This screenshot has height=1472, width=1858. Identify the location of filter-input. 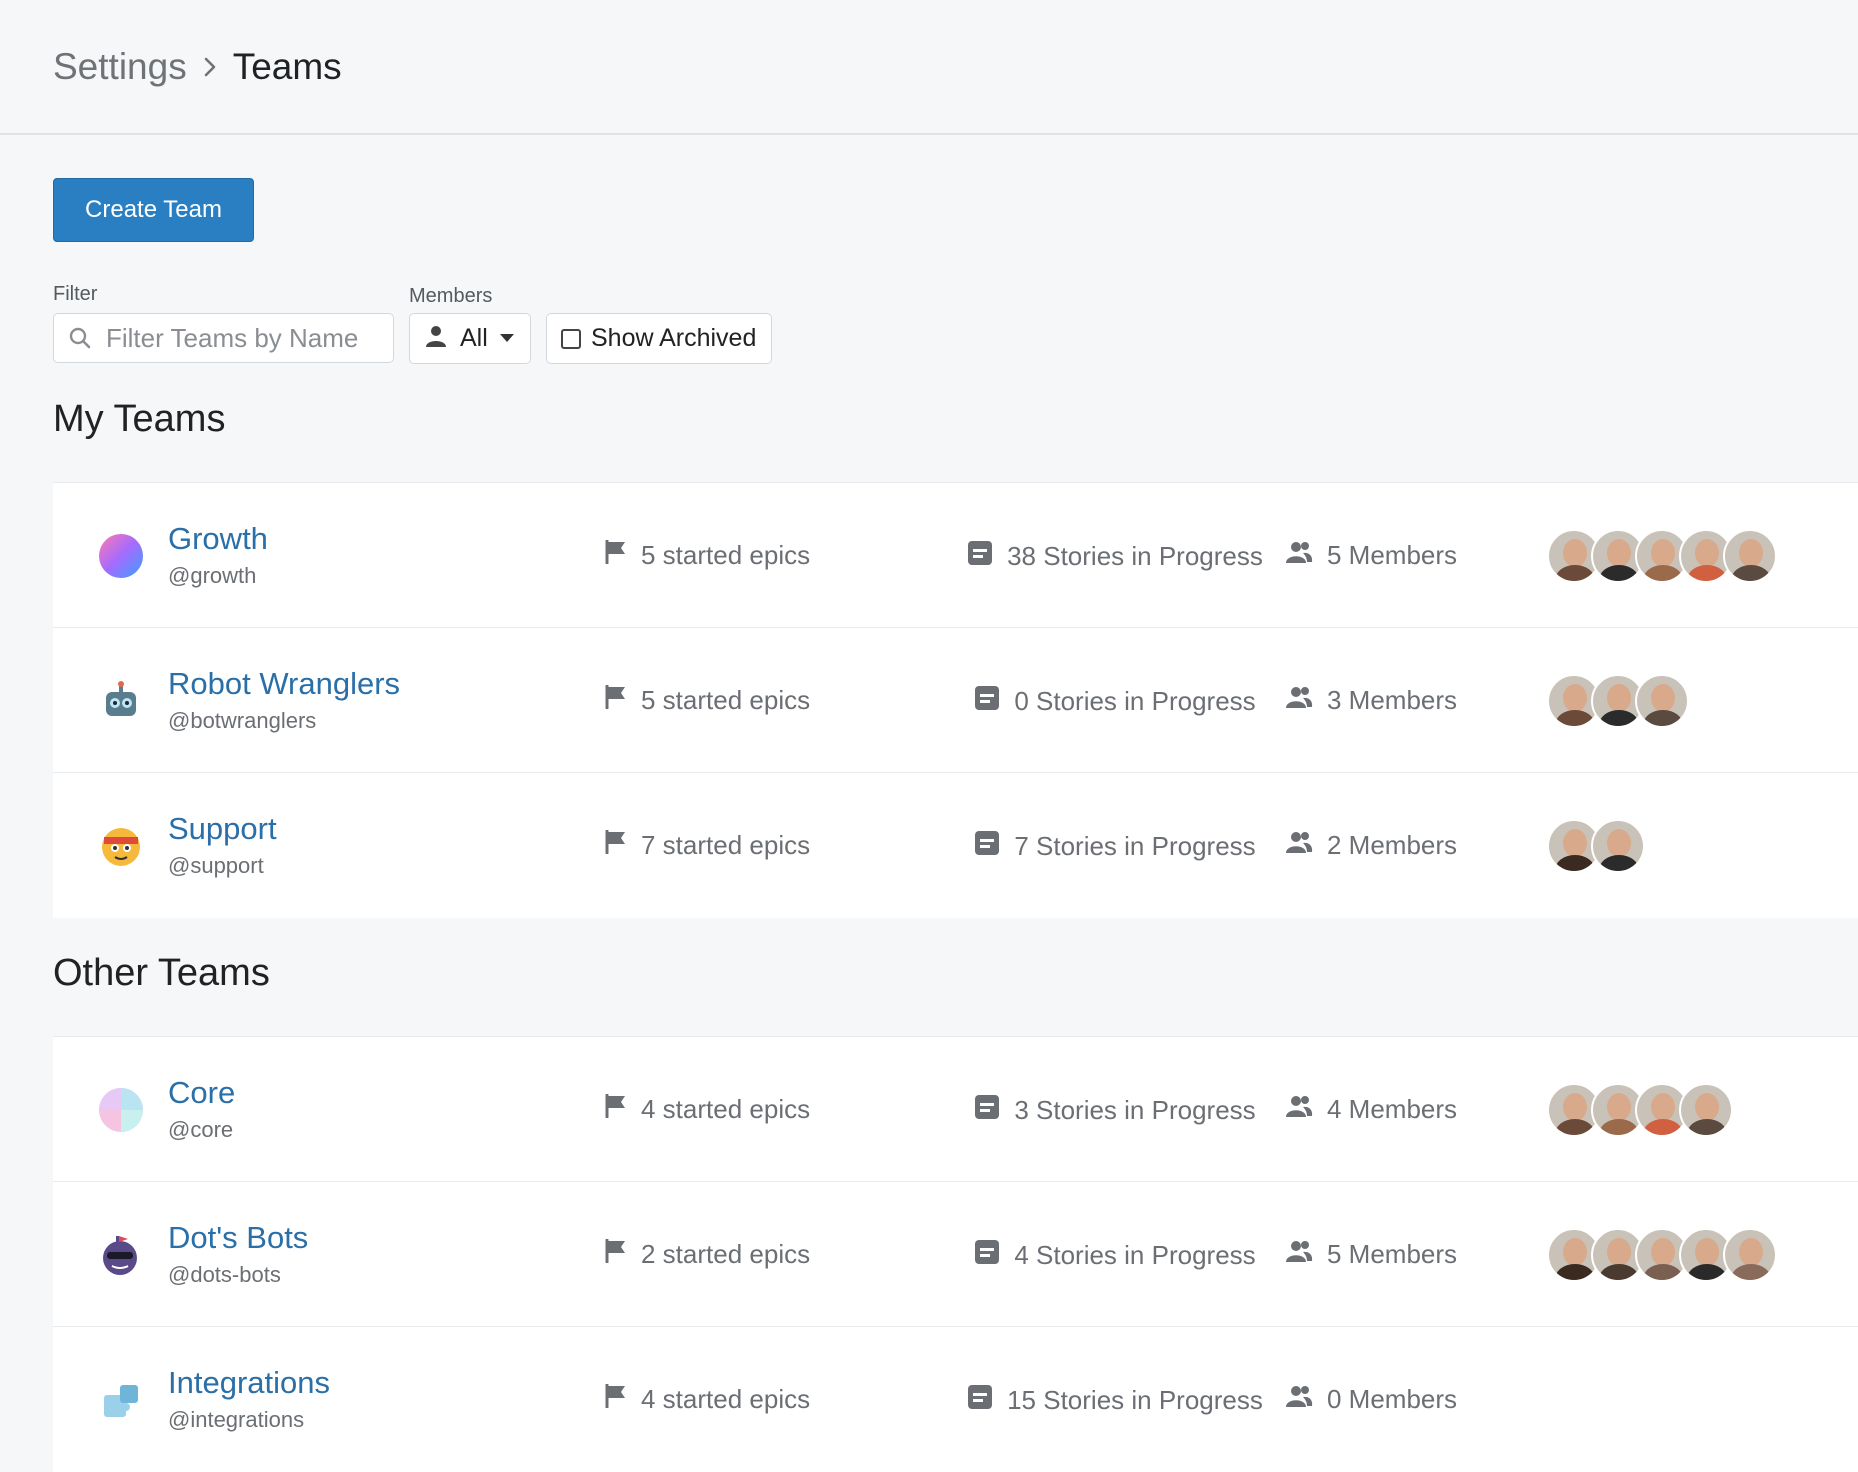
(241, 338).